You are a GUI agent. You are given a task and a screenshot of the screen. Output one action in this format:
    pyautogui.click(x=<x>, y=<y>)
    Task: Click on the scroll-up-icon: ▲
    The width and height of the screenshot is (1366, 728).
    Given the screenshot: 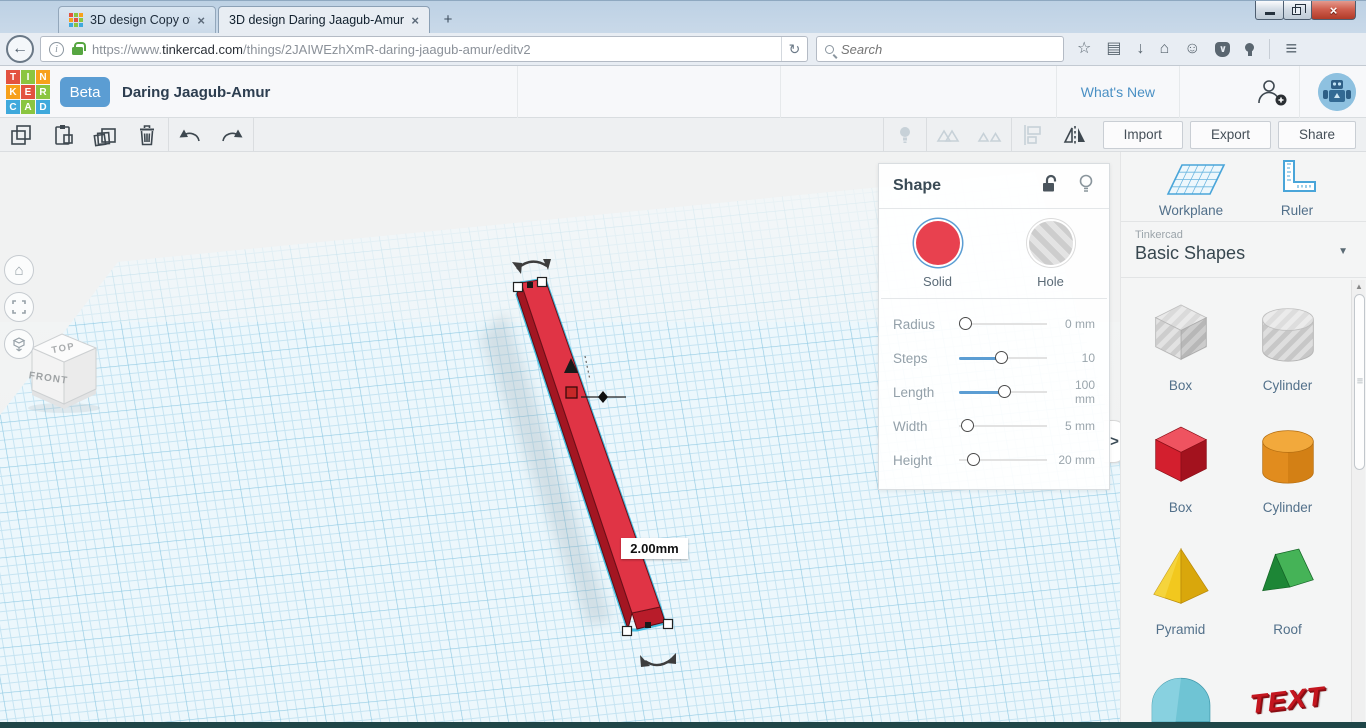 What is the action you would take?
    pyautogui.click(x=1359, y=286)
    